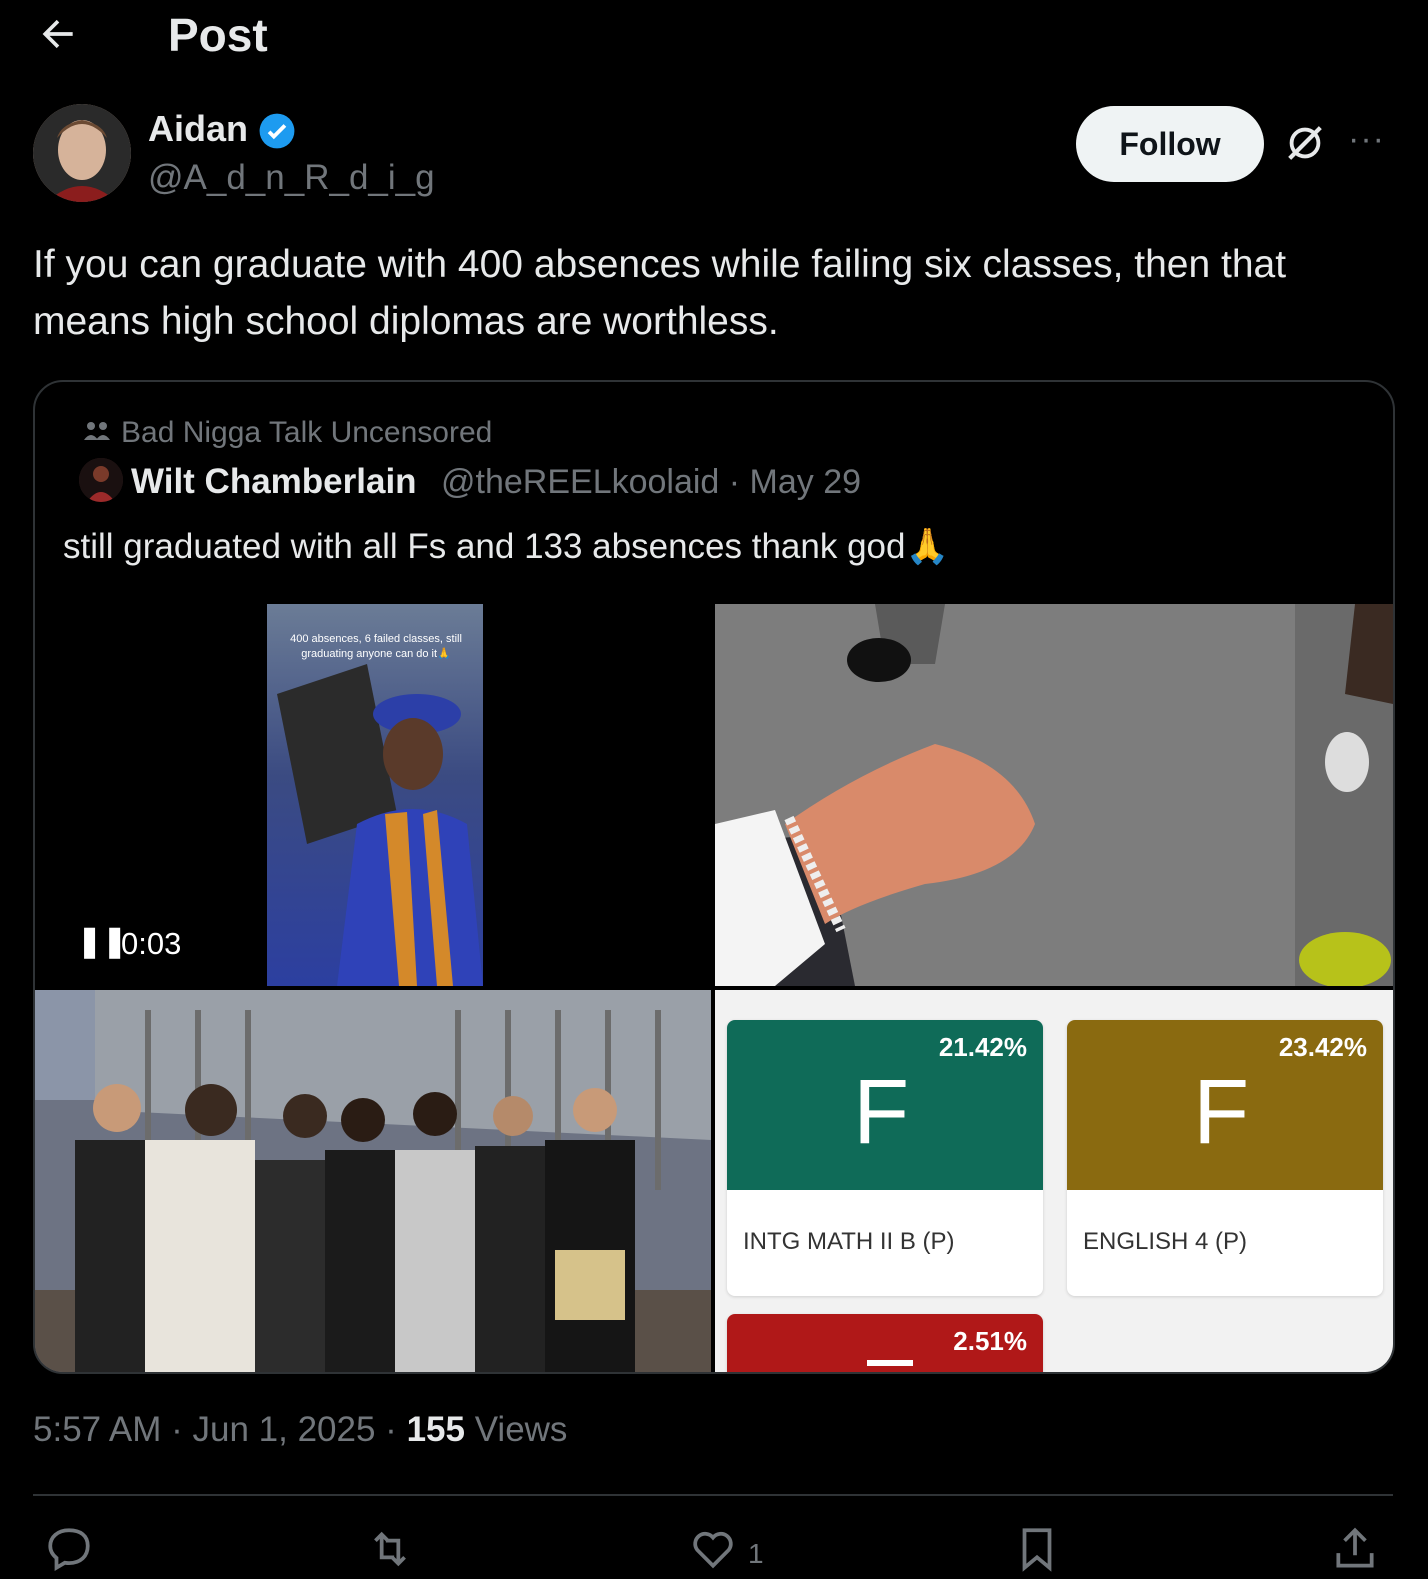 This screenshot has width=1428, height=1579. I want to click on avatar, so click(82, 153).